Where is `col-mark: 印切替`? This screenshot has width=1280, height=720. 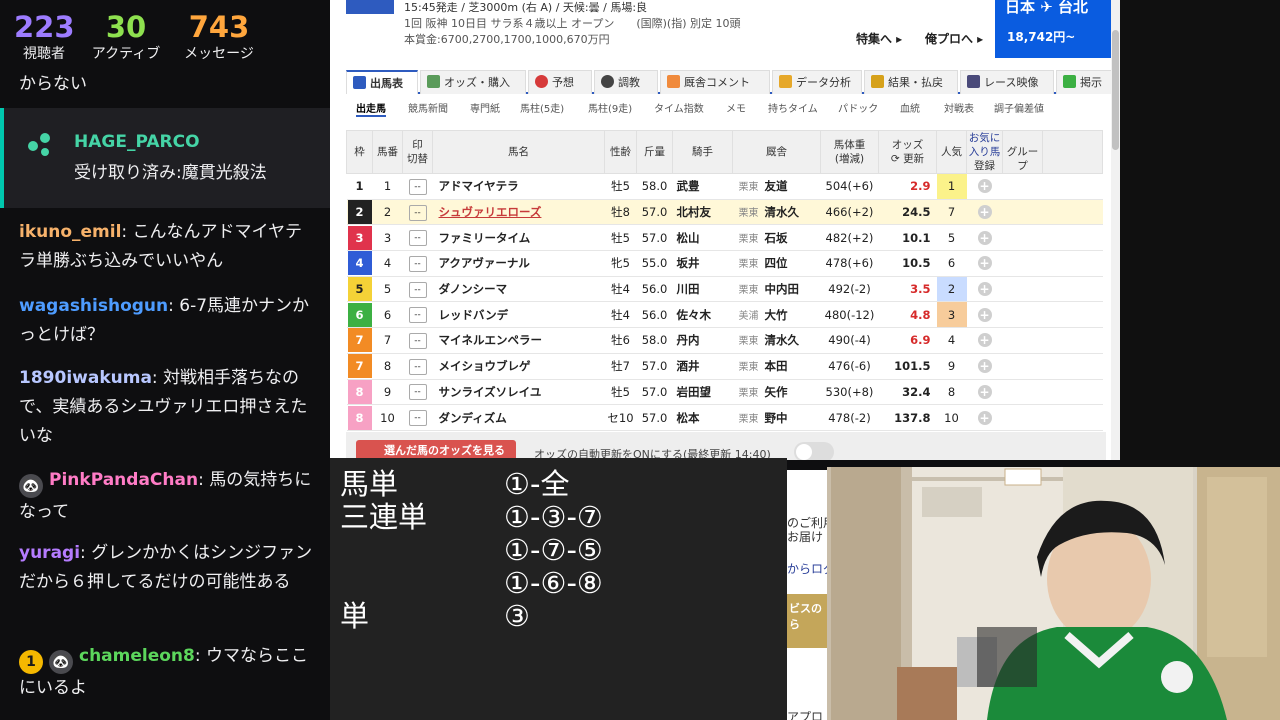 col-mark: 印切替 is located at coordinates (417, 152).